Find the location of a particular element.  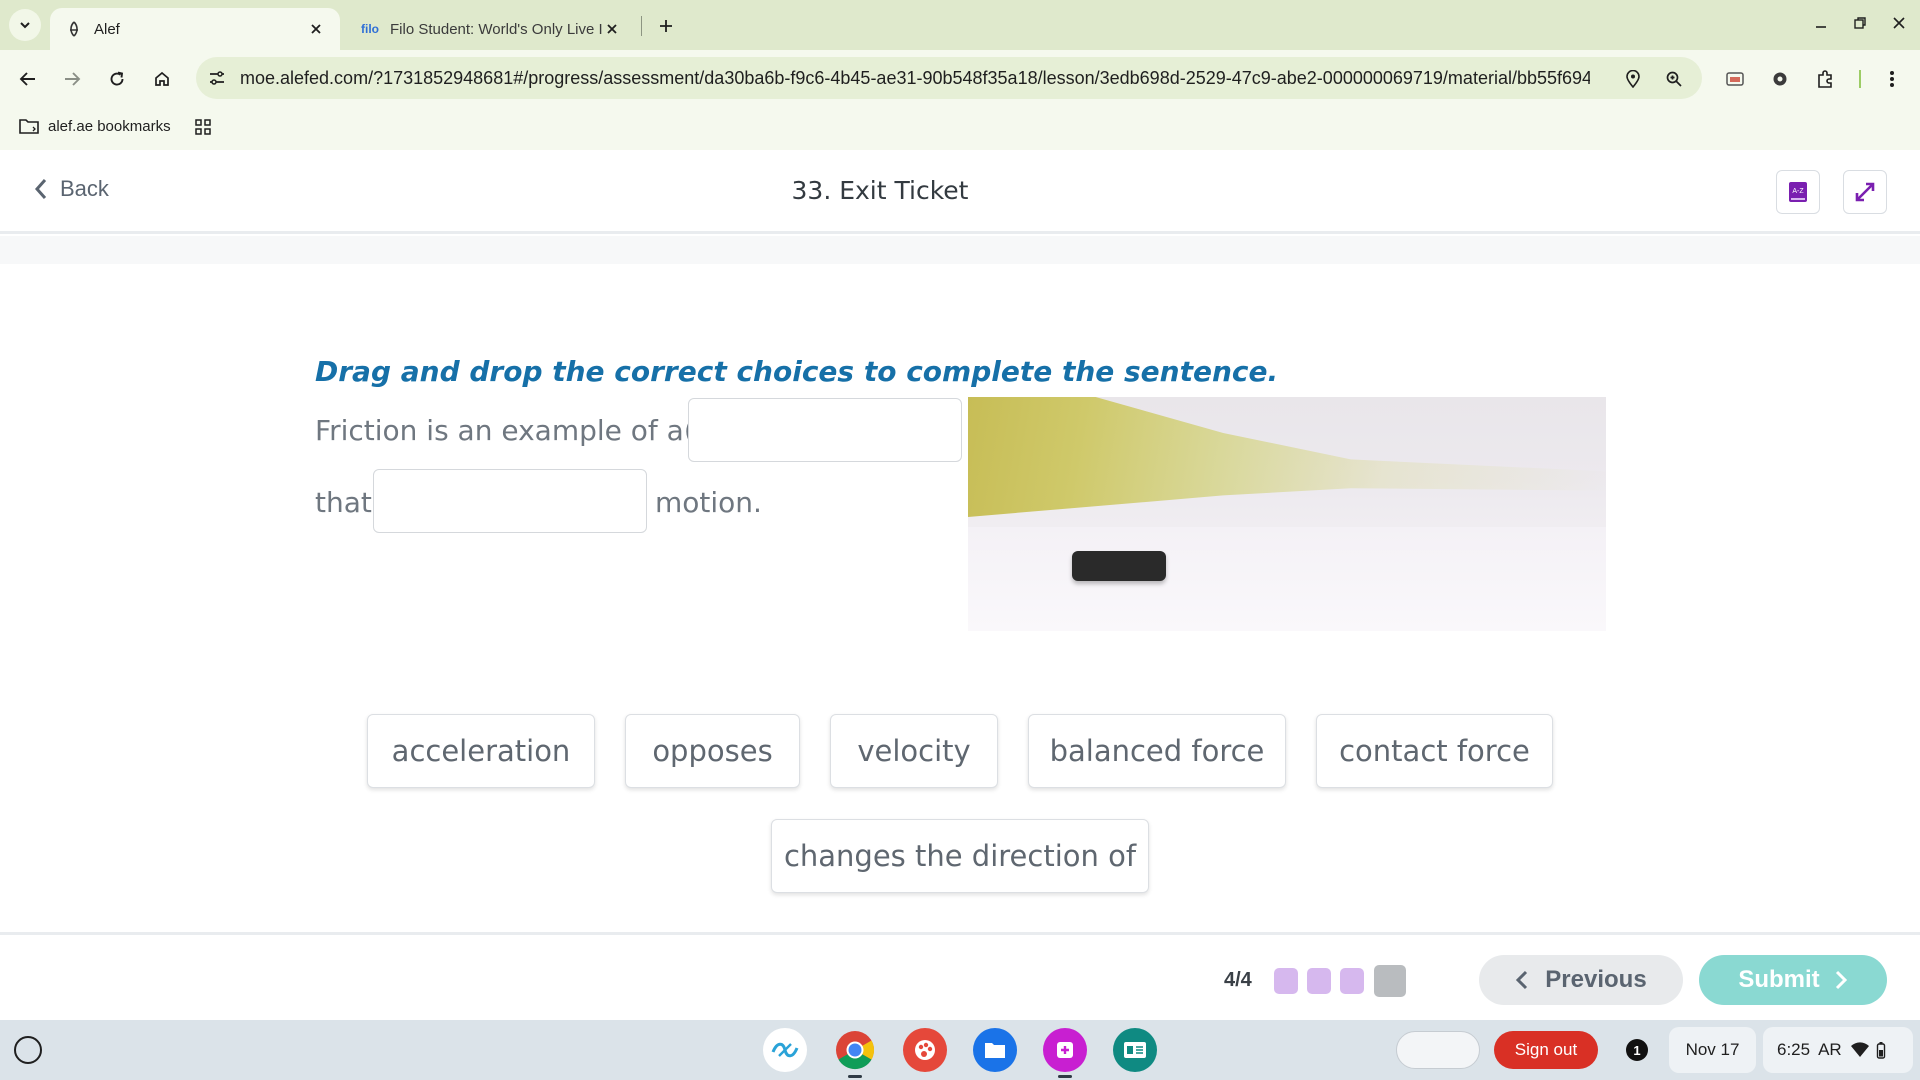

bookmarks-bar: alef.ae bookmarks is located at coordinates (960, 129).